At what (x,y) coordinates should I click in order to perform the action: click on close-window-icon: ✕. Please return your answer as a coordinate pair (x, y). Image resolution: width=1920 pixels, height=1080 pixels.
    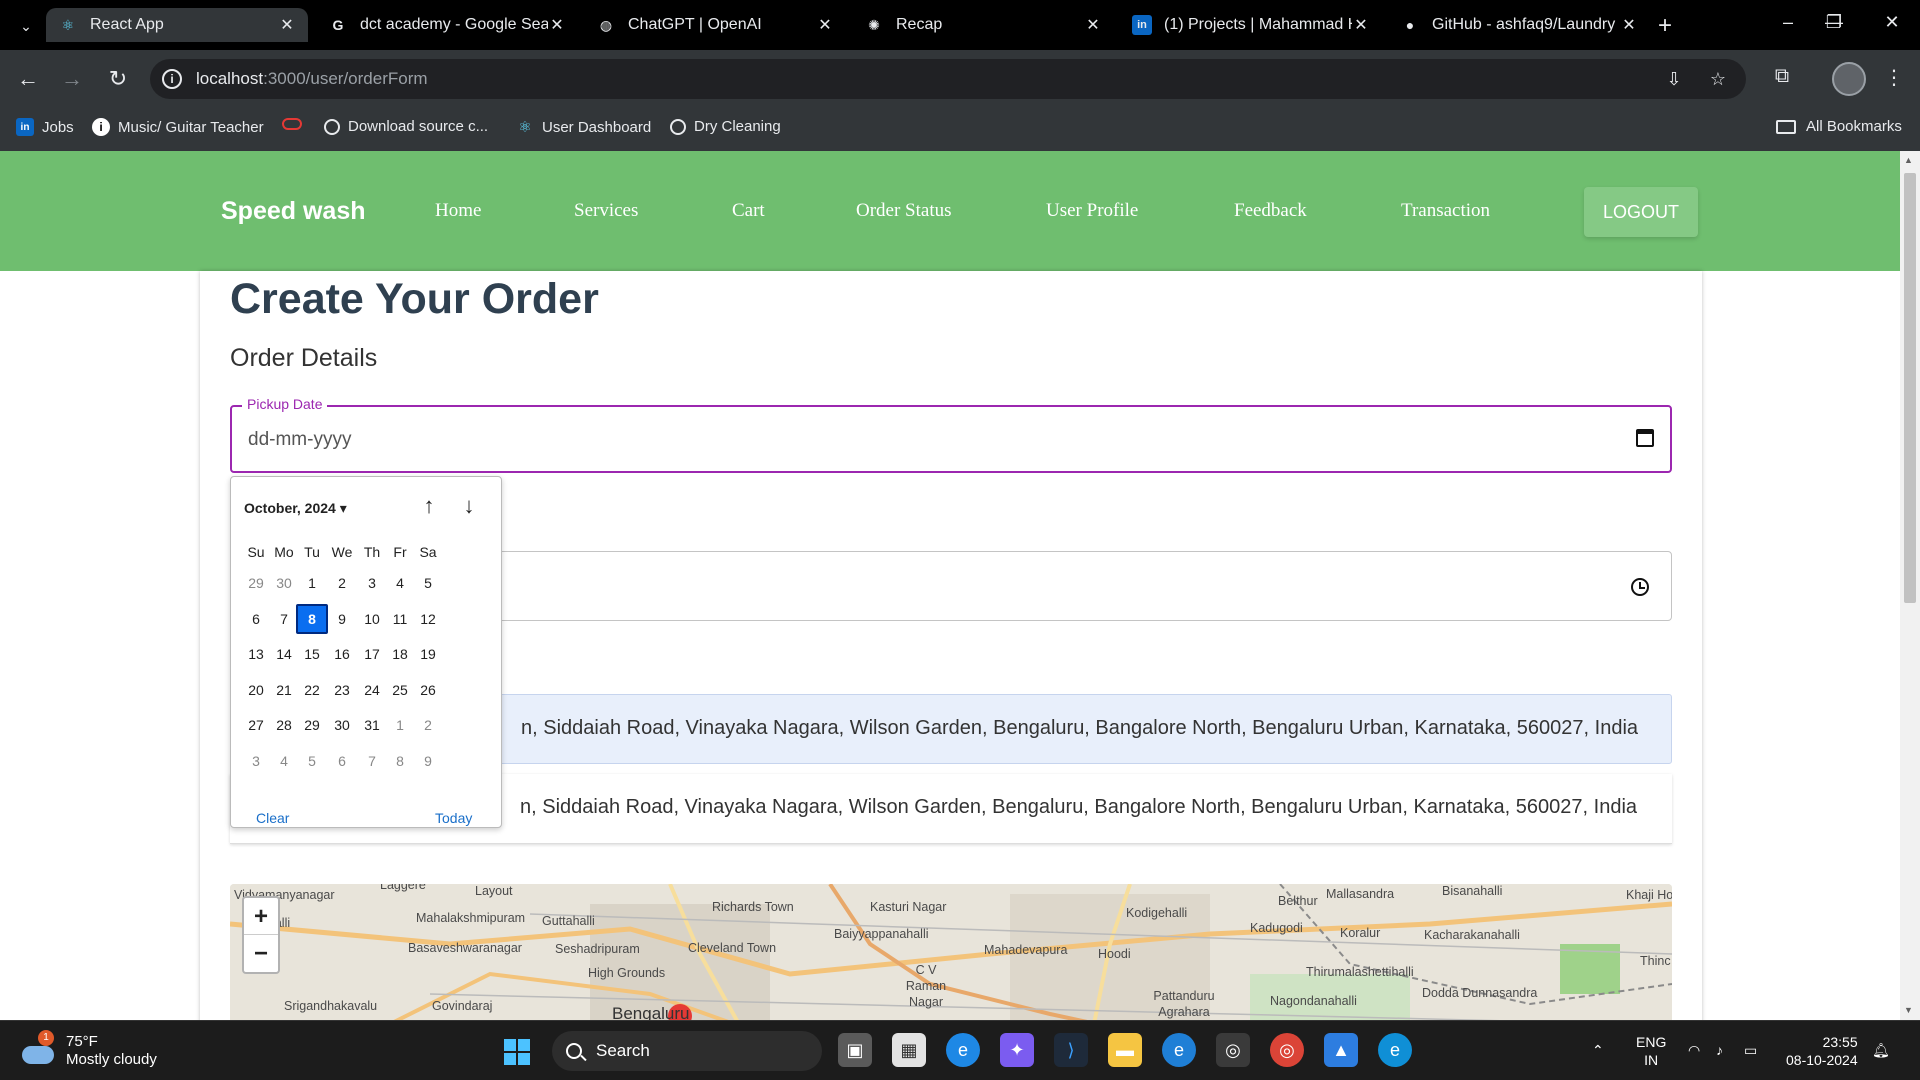
    Looking at the image, I should click on (1892, 22).